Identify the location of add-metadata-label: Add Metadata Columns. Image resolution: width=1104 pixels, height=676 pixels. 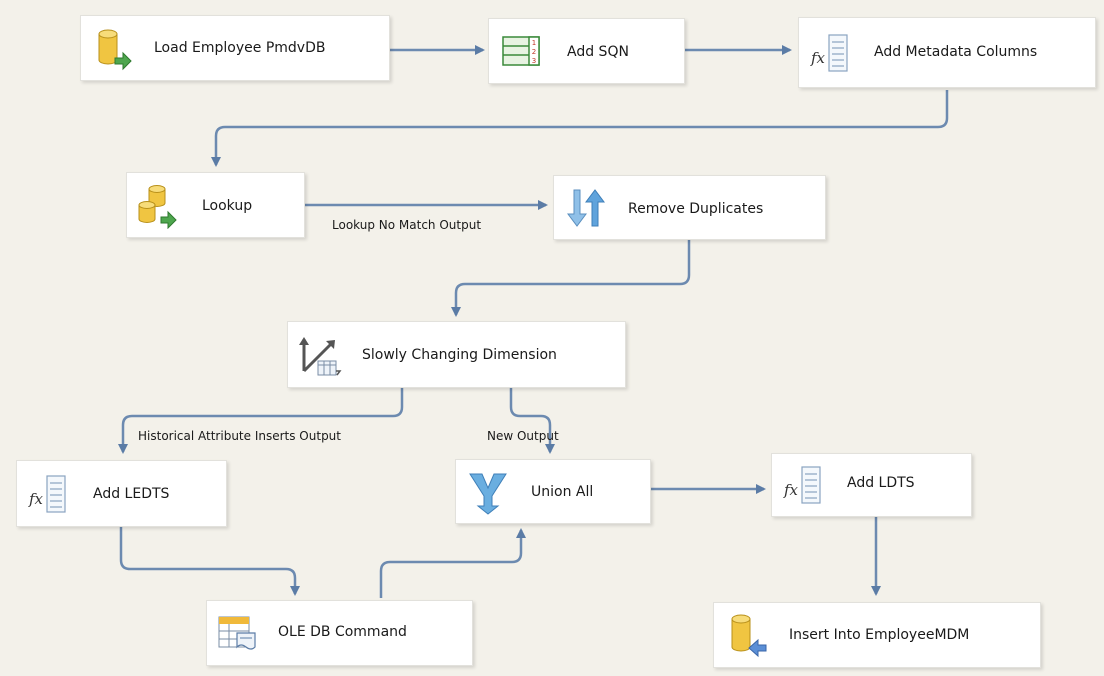
(956, 52).